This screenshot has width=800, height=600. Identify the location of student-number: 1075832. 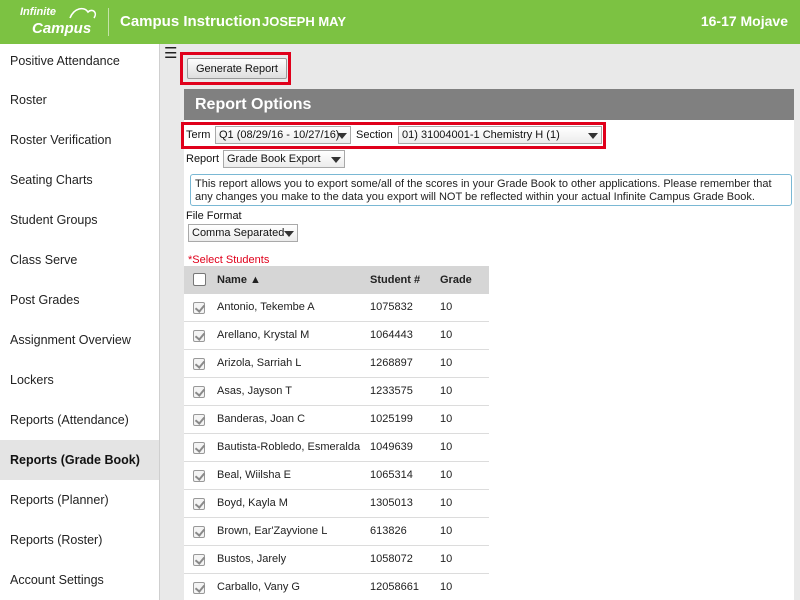
(391, 307).